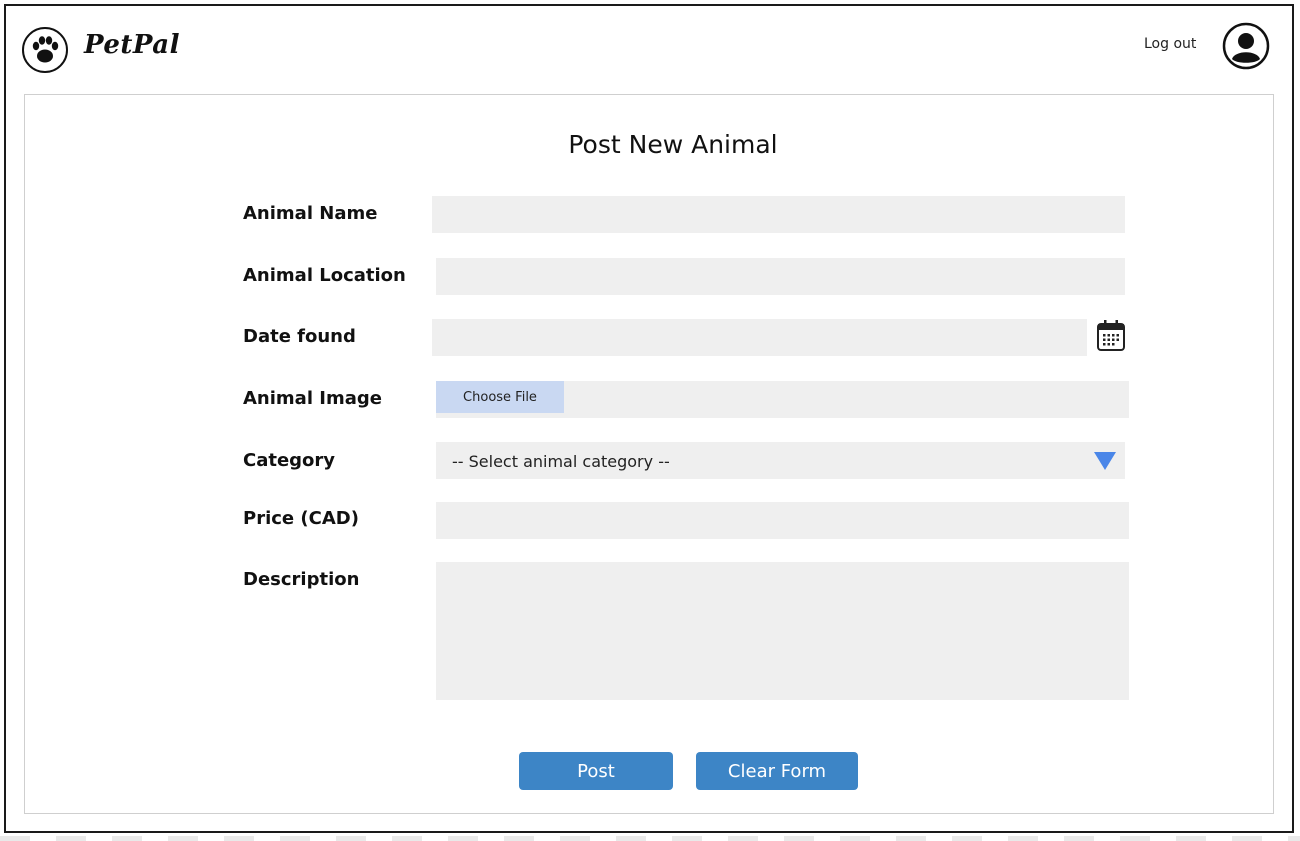  What do you see at coordinates (500, 397) in the screenshot?
I see `choose-file-button: Choose File` at bounding box center [500, 397].